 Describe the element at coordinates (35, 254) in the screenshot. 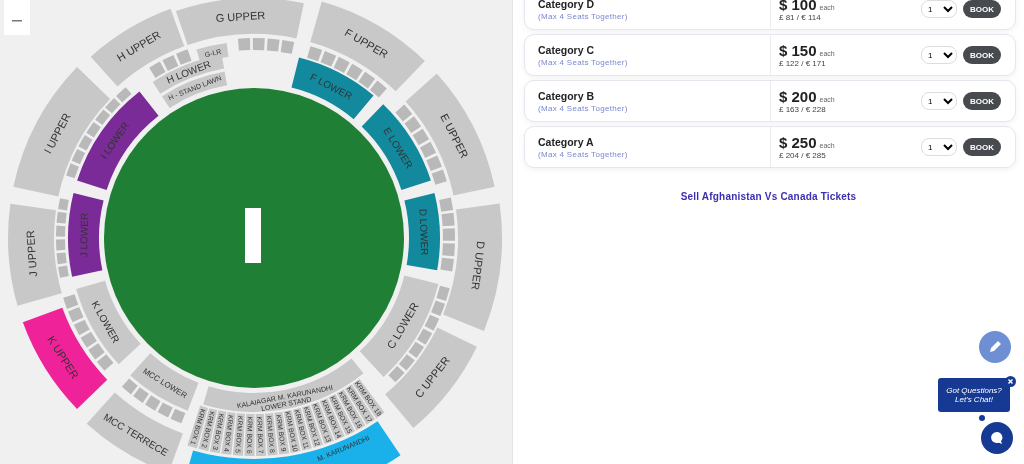

I see `stand-section: J UPPER` at that location.